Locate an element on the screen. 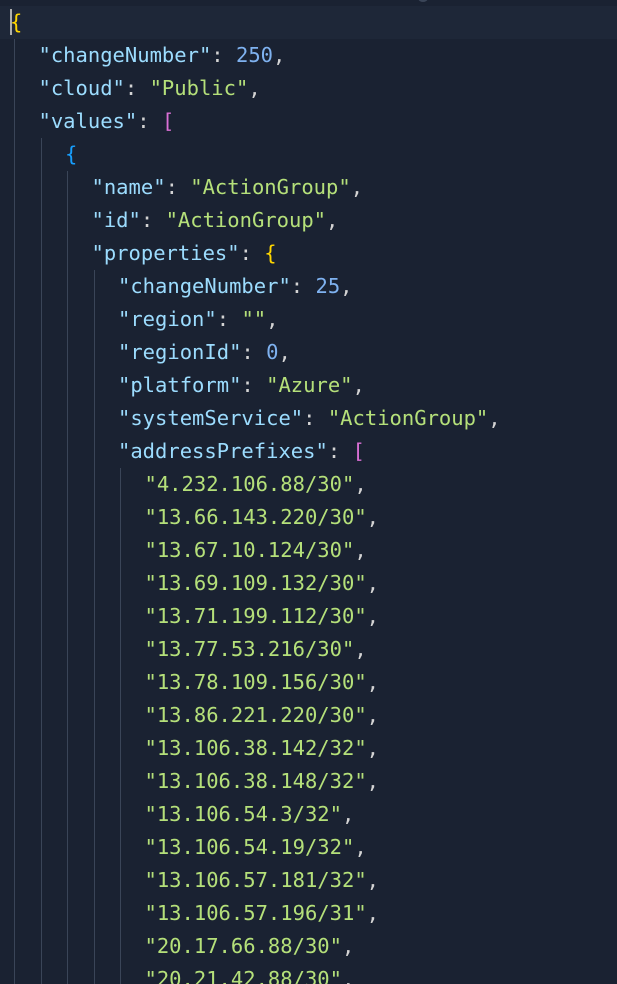 Image resolution: width=617 pixels, height=984 pixels. code-line: "13.106.54.3/32", is located at coordinates (308, 814).